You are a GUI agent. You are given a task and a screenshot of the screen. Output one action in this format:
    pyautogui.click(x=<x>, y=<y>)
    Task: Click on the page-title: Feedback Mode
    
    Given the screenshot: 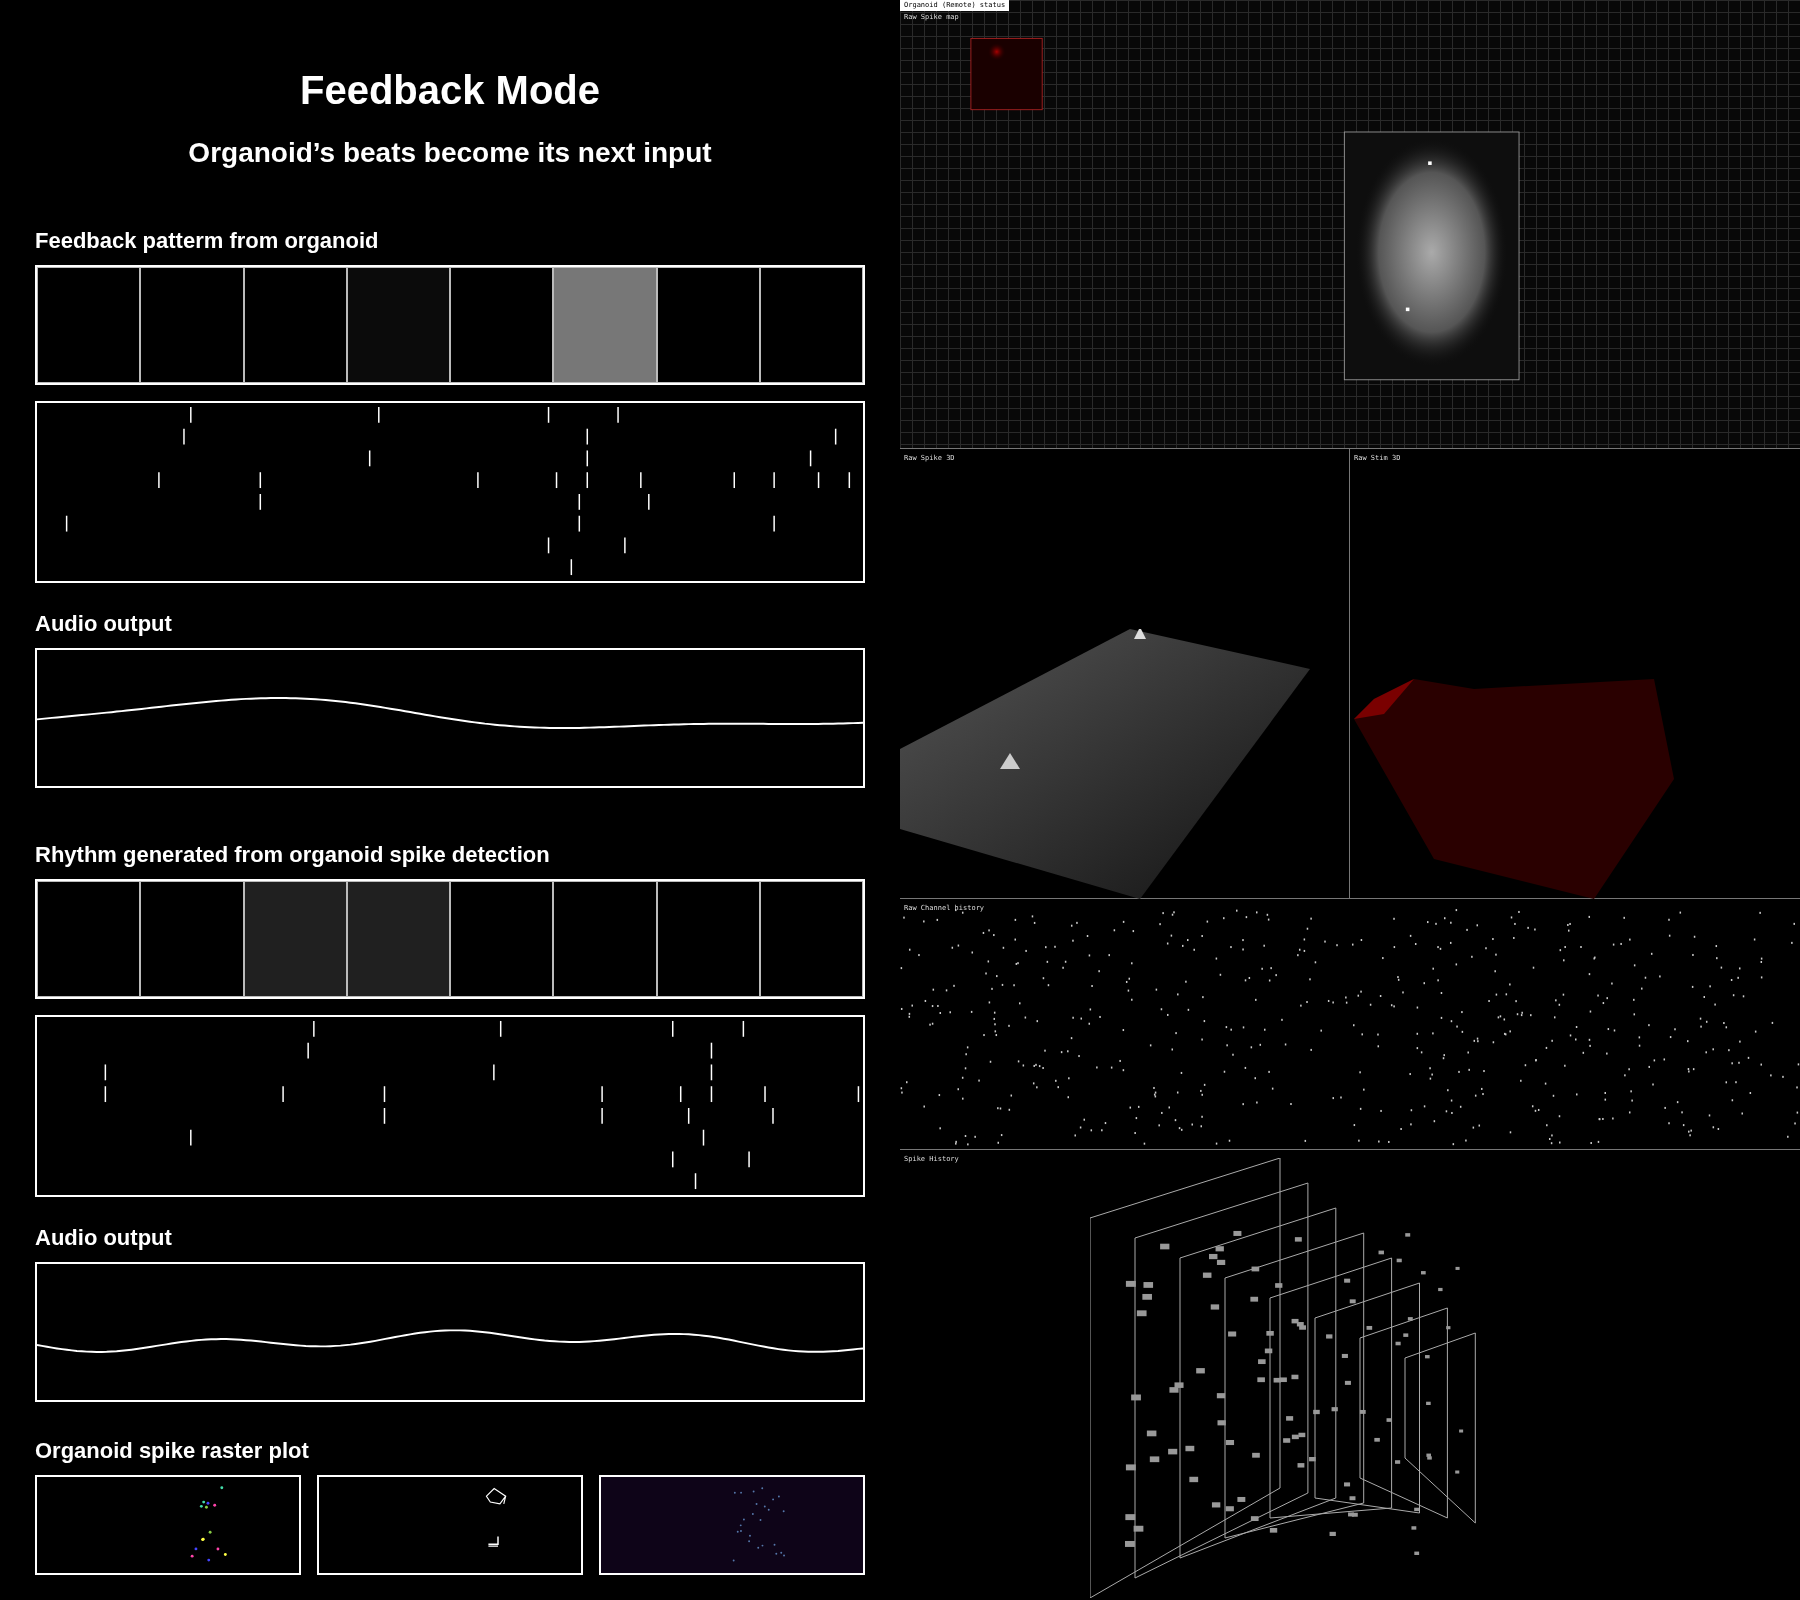 What is the action you would take?
    pyautogui.click(x=450, y=90)
    